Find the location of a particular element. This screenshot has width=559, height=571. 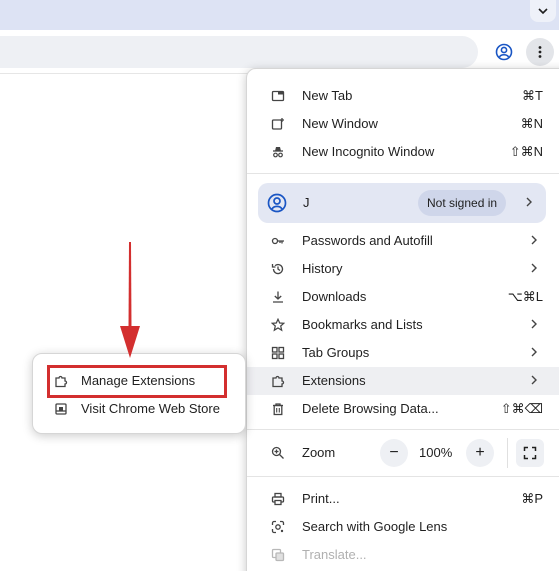

incognito-icon is located at coordinates (278, 152).